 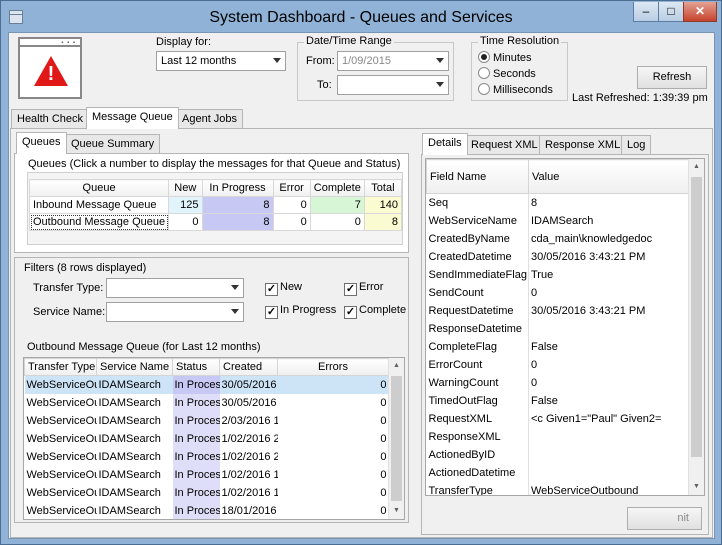 What do you see at coordinates (557, 292) in the screenshot?
I see `detail-row: SendCount 0` at bounding box center [557, 292].